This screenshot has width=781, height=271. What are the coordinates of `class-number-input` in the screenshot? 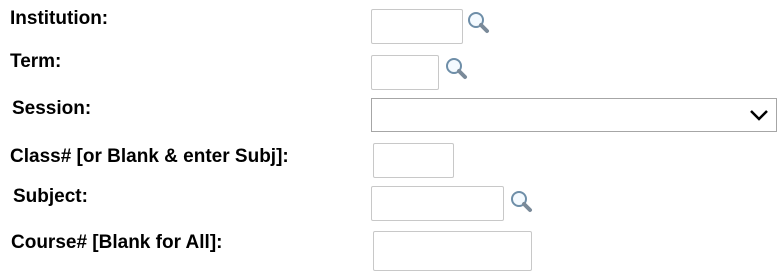 It's located at (413, 160).